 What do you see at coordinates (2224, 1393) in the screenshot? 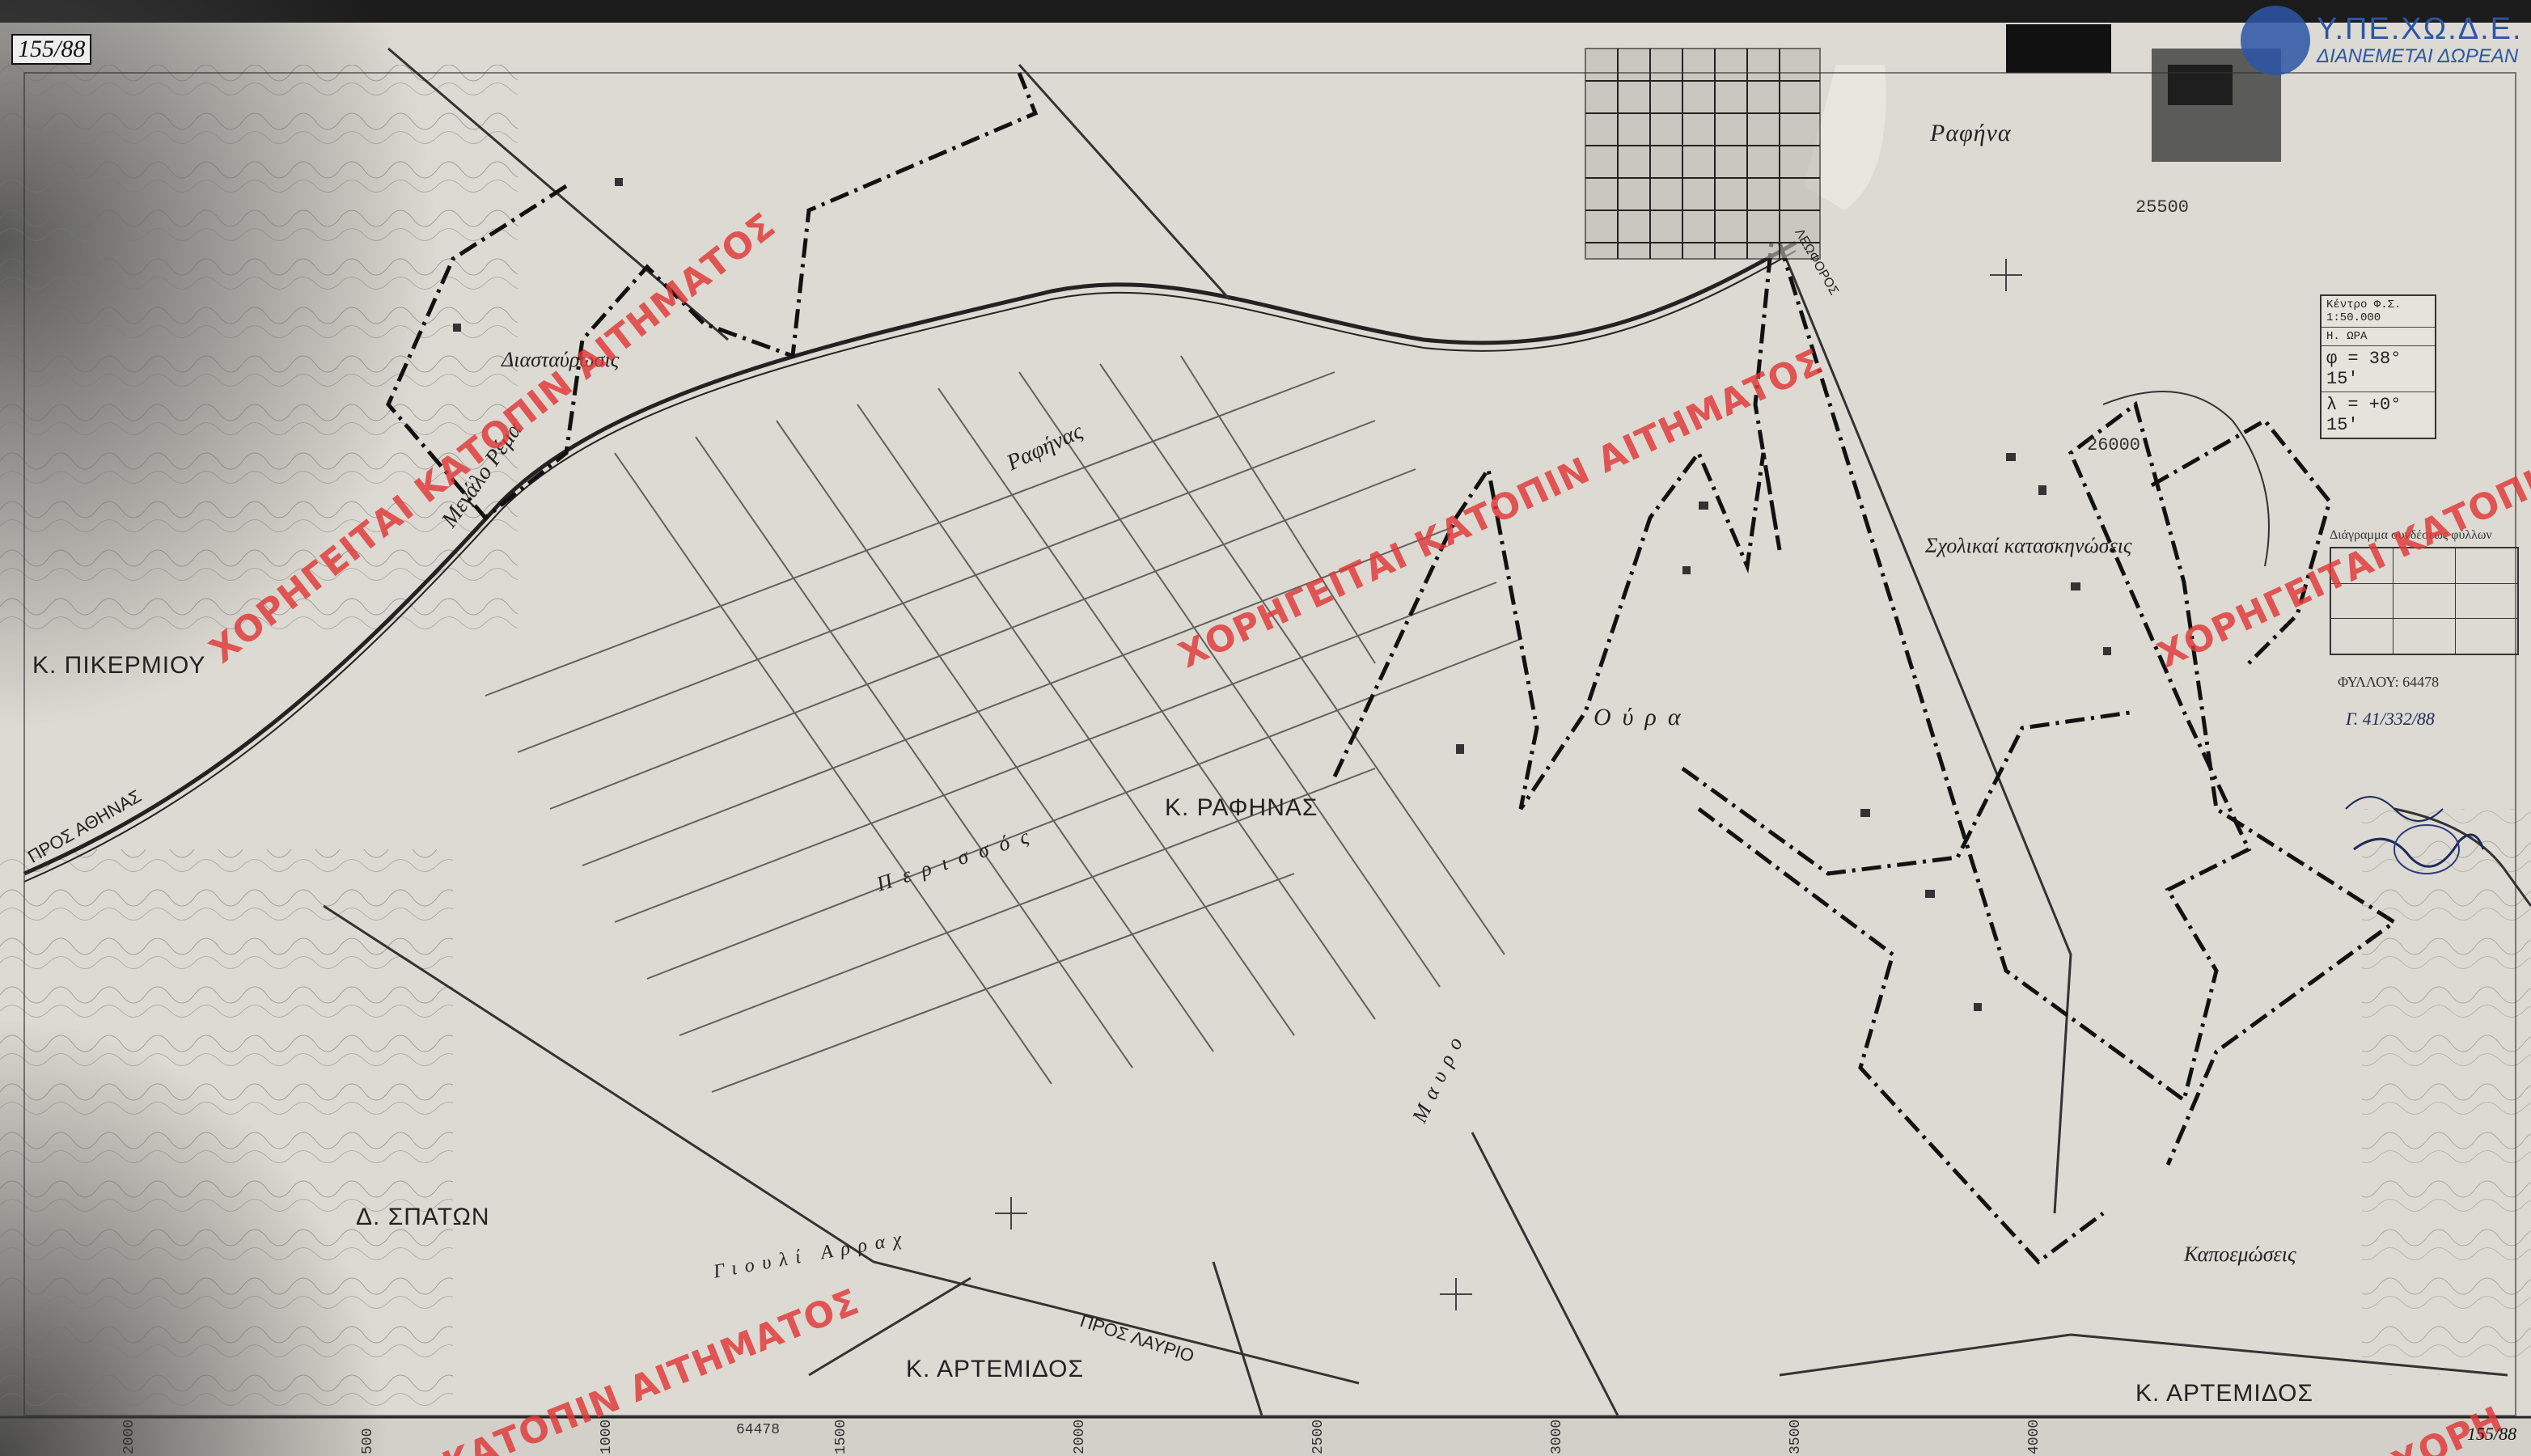
I see `label-artemida-2: Κ. ΑΡΤΕΜΙΔΟΣ` at bounding box center [2224, 1393].